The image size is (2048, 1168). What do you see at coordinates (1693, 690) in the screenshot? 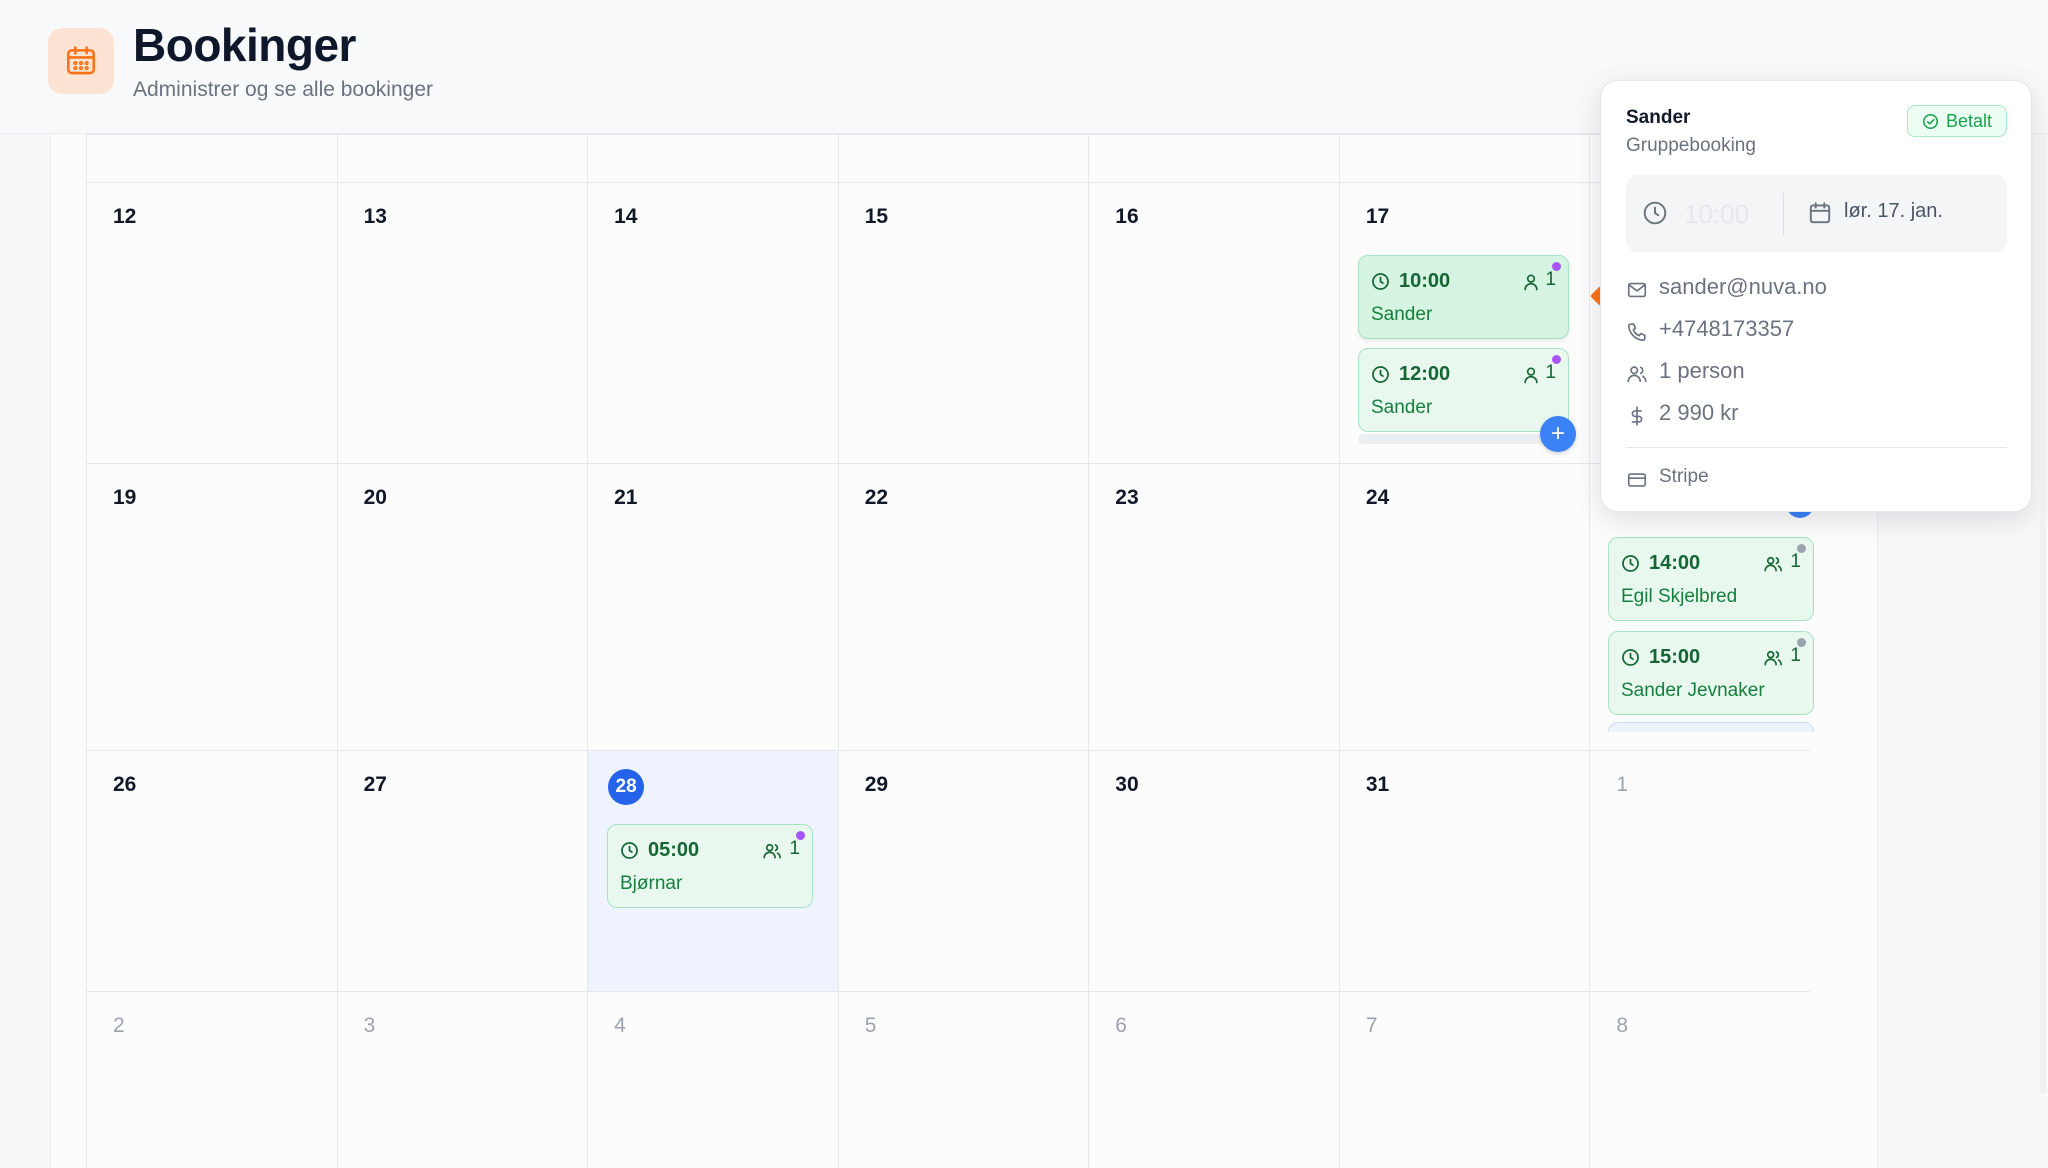
I see `event-customer-name: Sander Jevnaker` at bounding box center [1693, 690].